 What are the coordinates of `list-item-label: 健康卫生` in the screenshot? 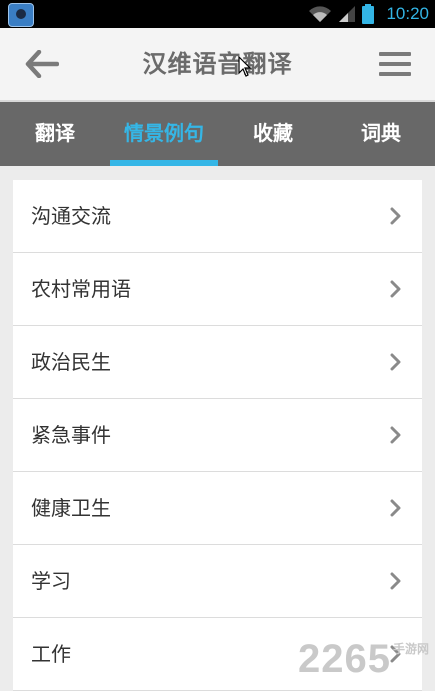 It's located at (71, 508).